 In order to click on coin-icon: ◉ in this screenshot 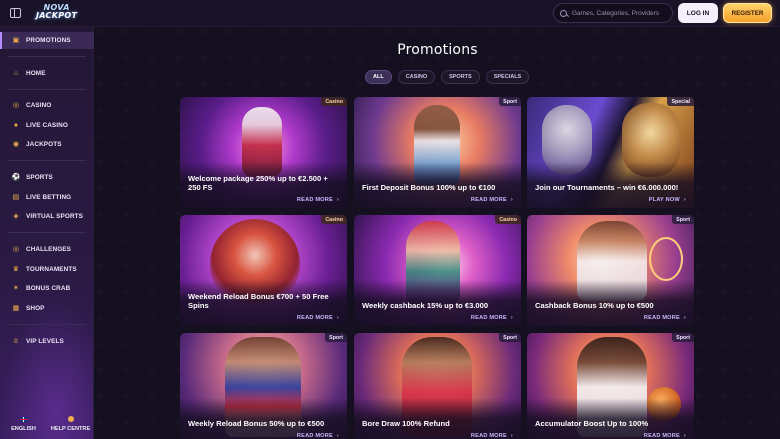, I will do `click(16, 144)`.